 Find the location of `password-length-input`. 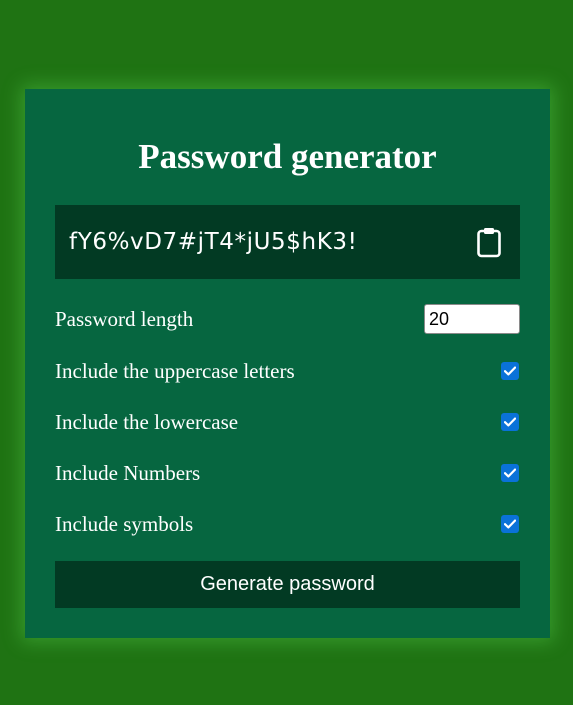

password-length-input is located at coordinates (472, 319).